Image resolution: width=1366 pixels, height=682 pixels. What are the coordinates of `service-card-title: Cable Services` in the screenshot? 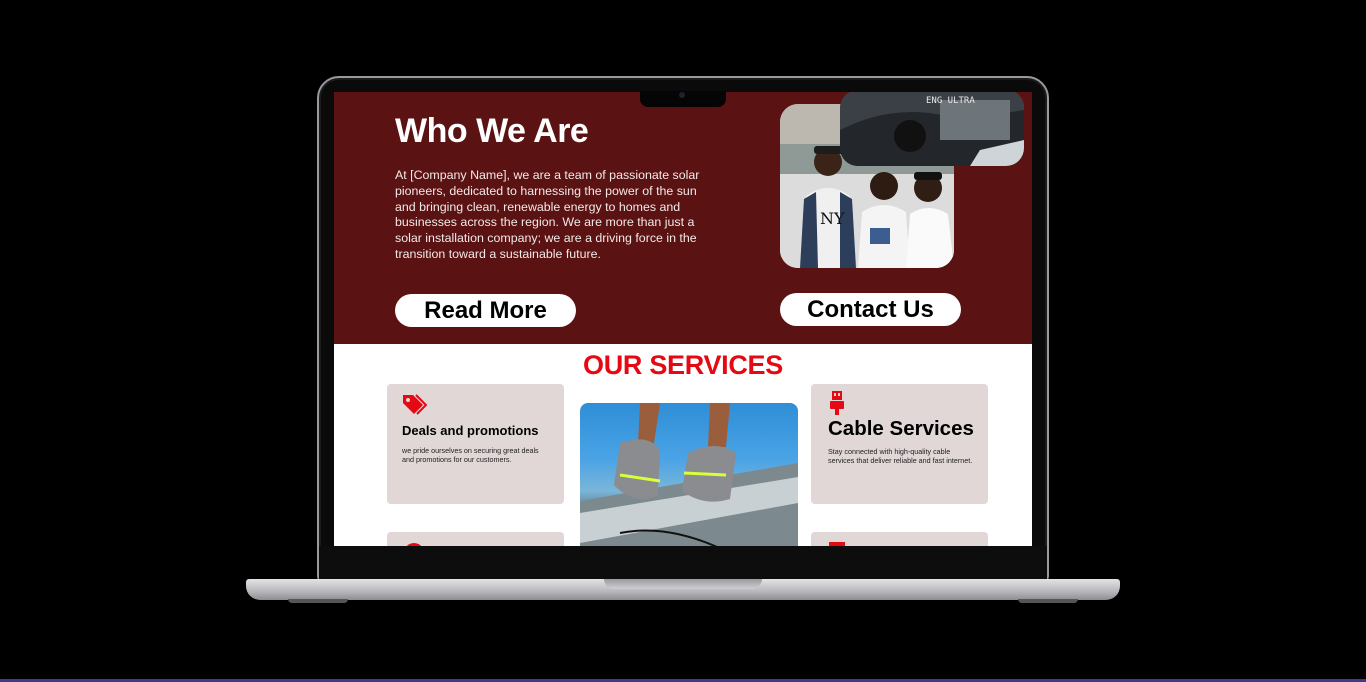 It's located at (901, 428).